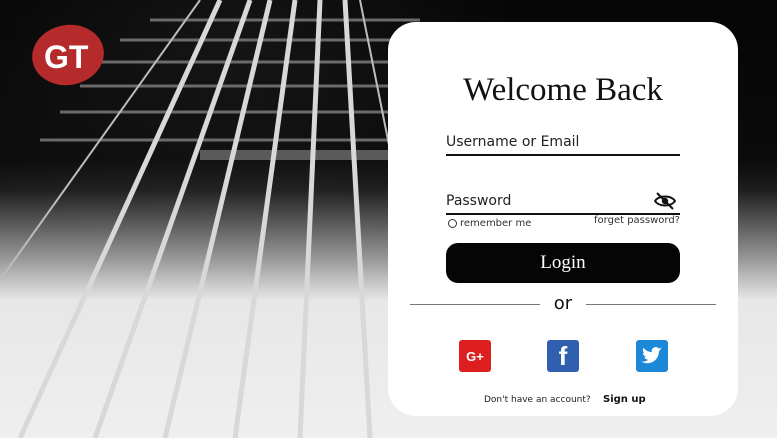  Describe the element at coordinates (563, 90) in the screenshot. I see `page-title: Welcome Back` at that location.